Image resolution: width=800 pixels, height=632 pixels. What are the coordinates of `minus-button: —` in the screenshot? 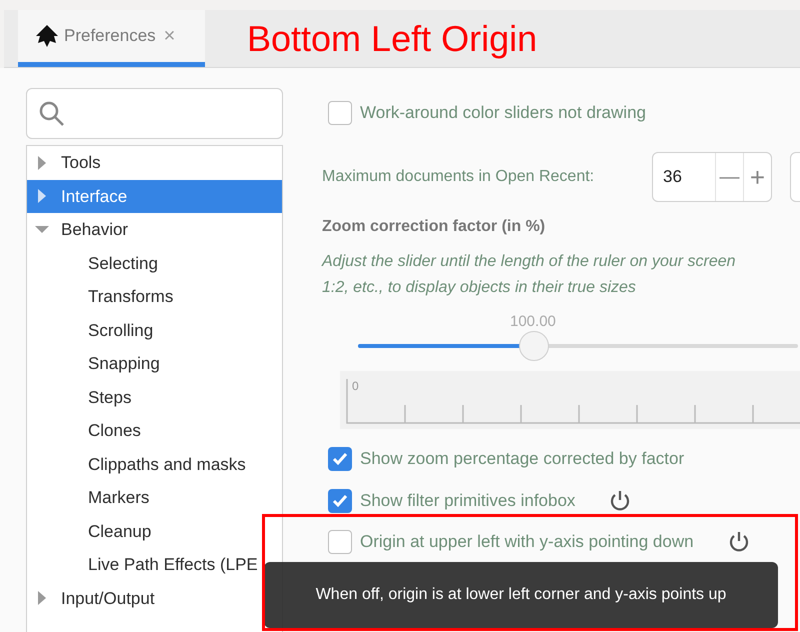 It's located at (729, 177).